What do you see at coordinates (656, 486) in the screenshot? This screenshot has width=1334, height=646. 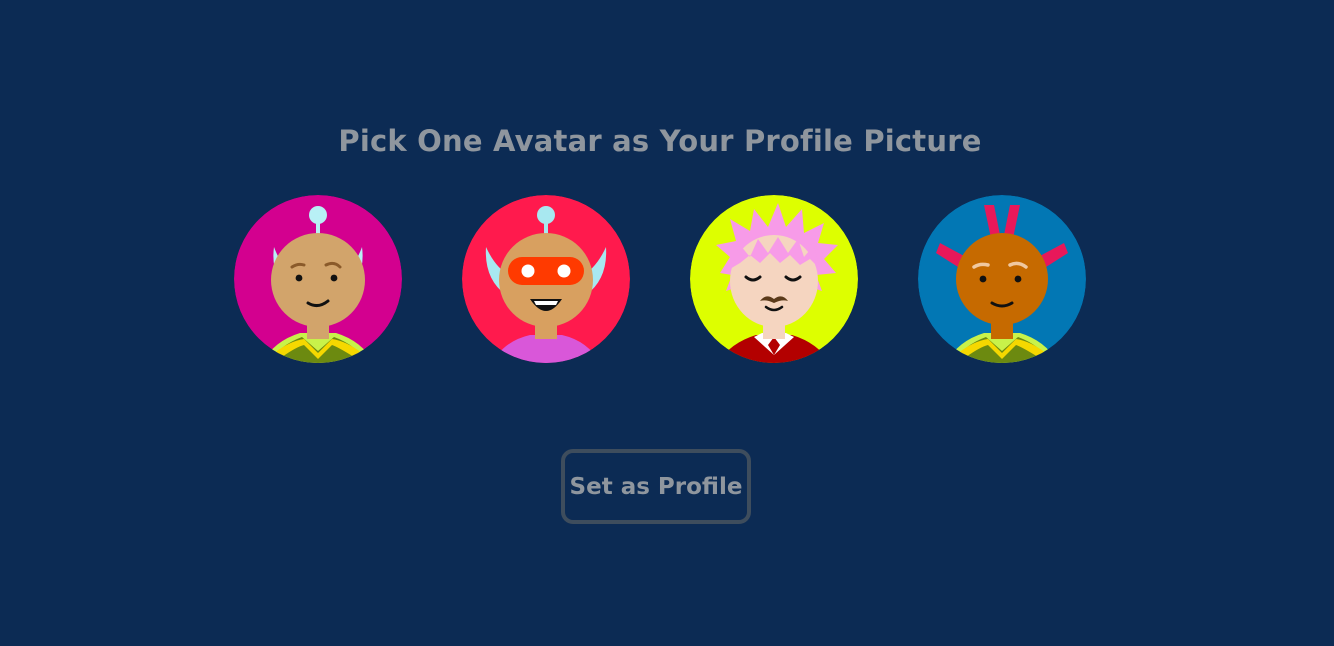 I see `set-as-profile-button: Set as Profile` at bounding box center [656, 486].